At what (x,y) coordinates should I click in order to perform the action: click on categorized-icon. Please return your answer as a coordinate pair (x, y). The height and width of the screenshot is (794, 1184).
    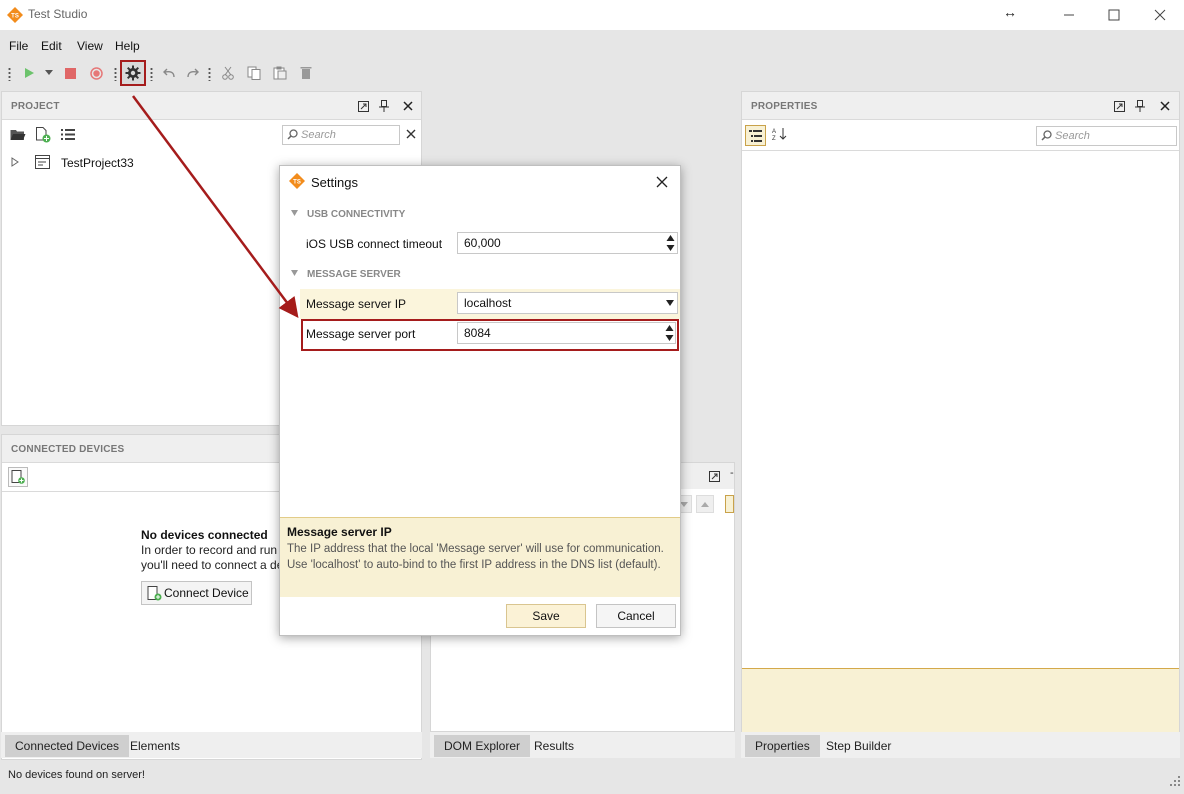
    Looking at the image, I should click on (755, 135).